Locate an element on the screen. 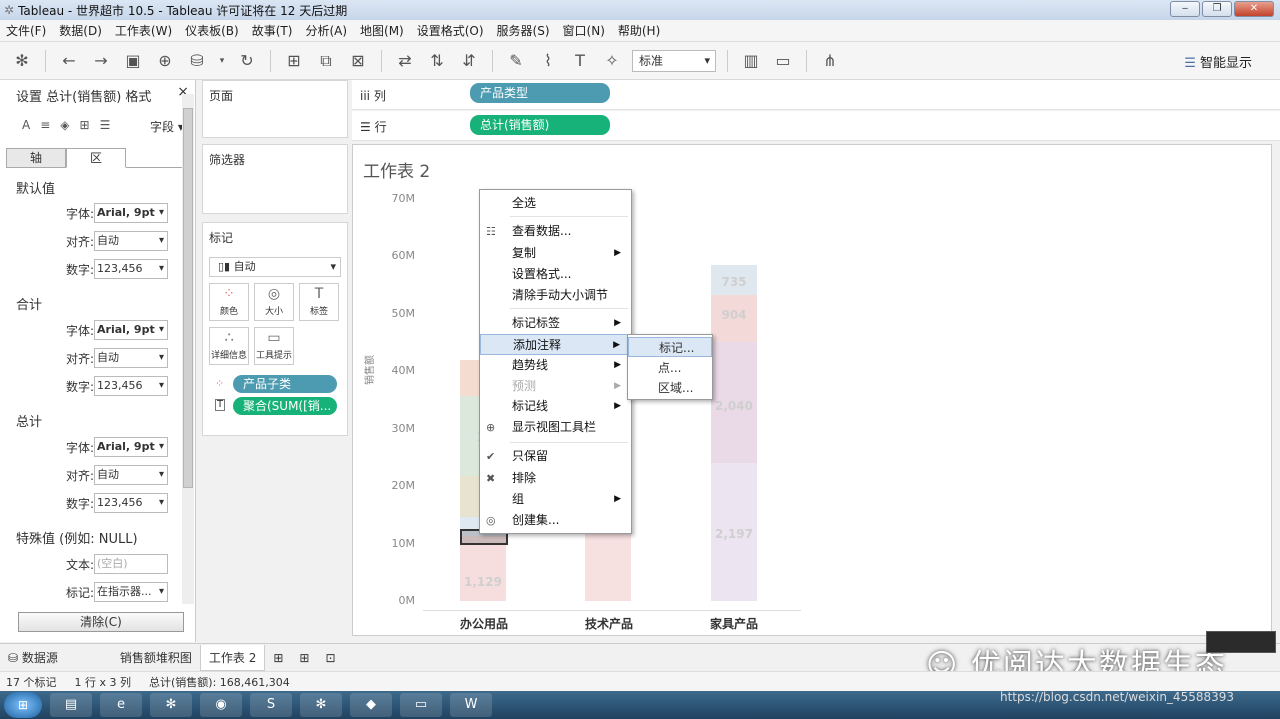 Image resolution: width=1280 pixels, height=719 pixels. default-font-select: Arial, 9pt is located at coordinates (131, 213).